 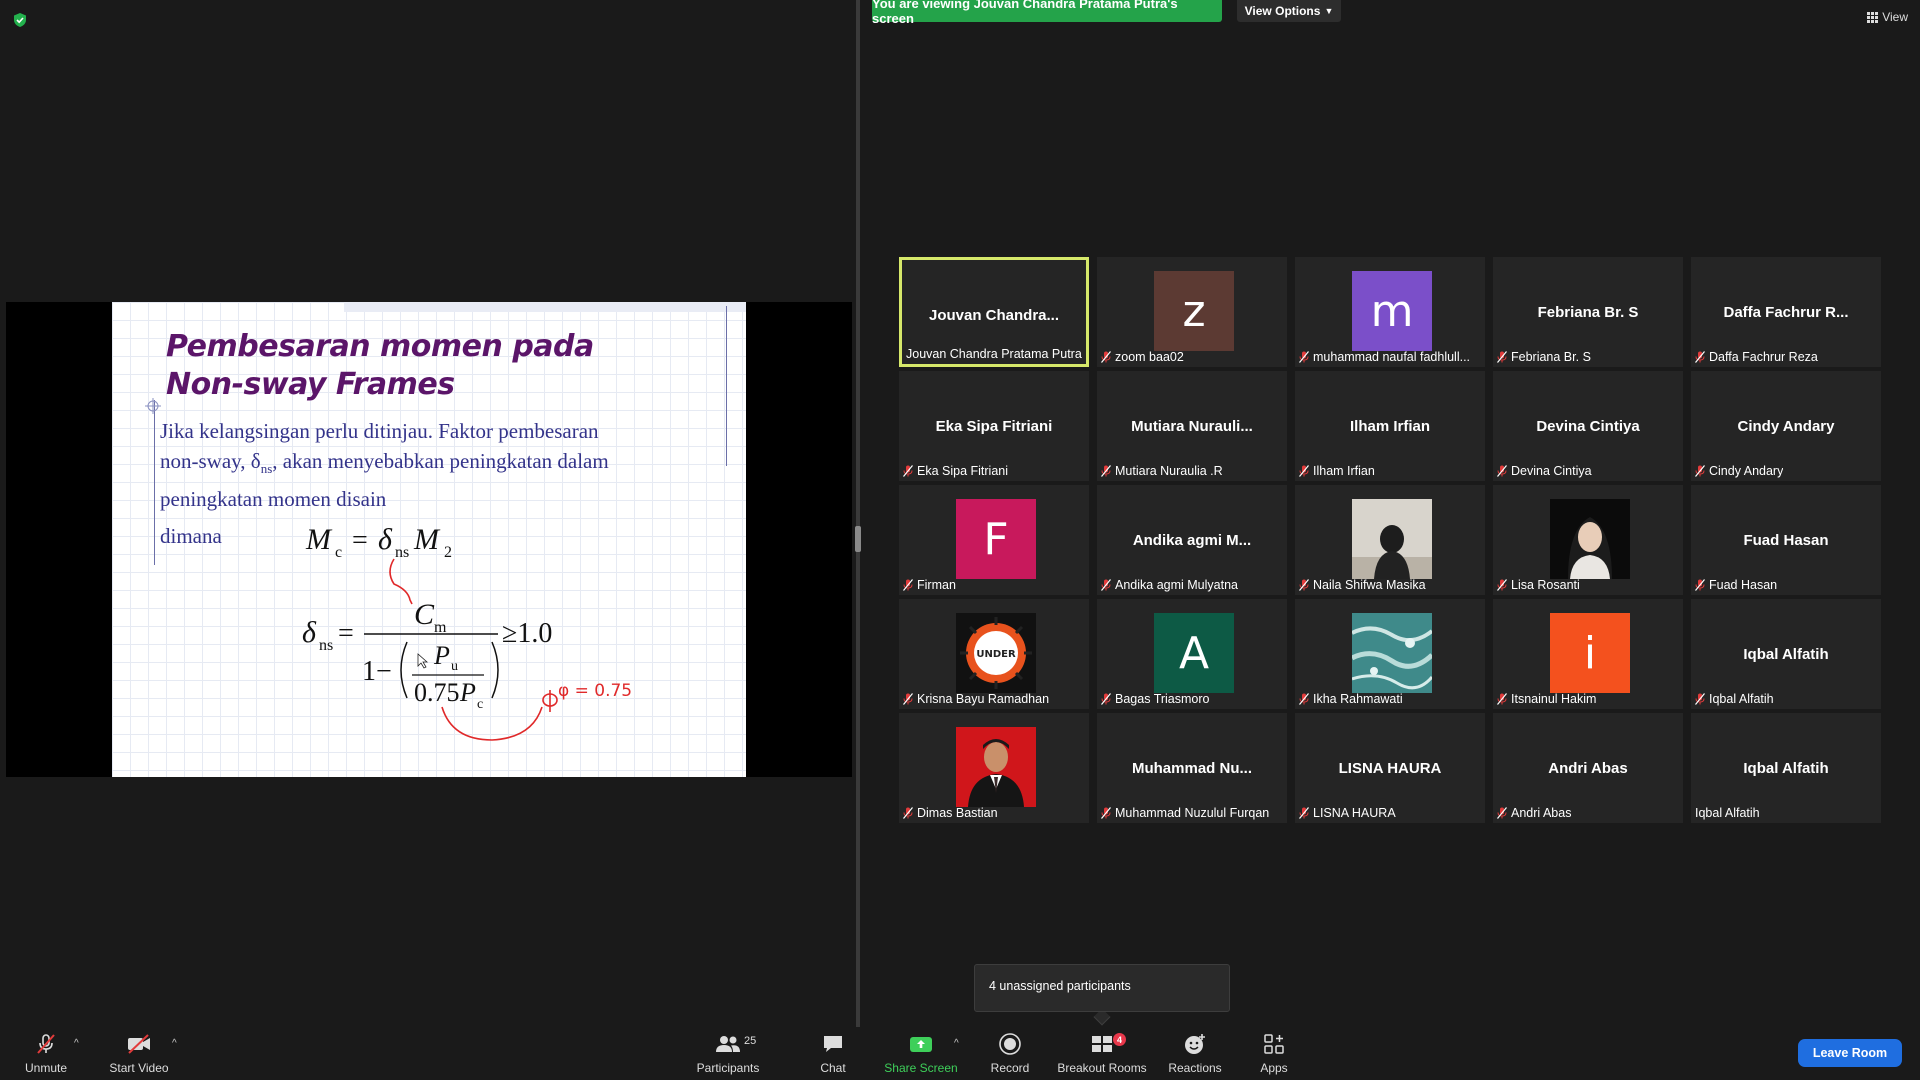 I want to click on share-screen-label: Share Screen, so click(x=921, y=1068).